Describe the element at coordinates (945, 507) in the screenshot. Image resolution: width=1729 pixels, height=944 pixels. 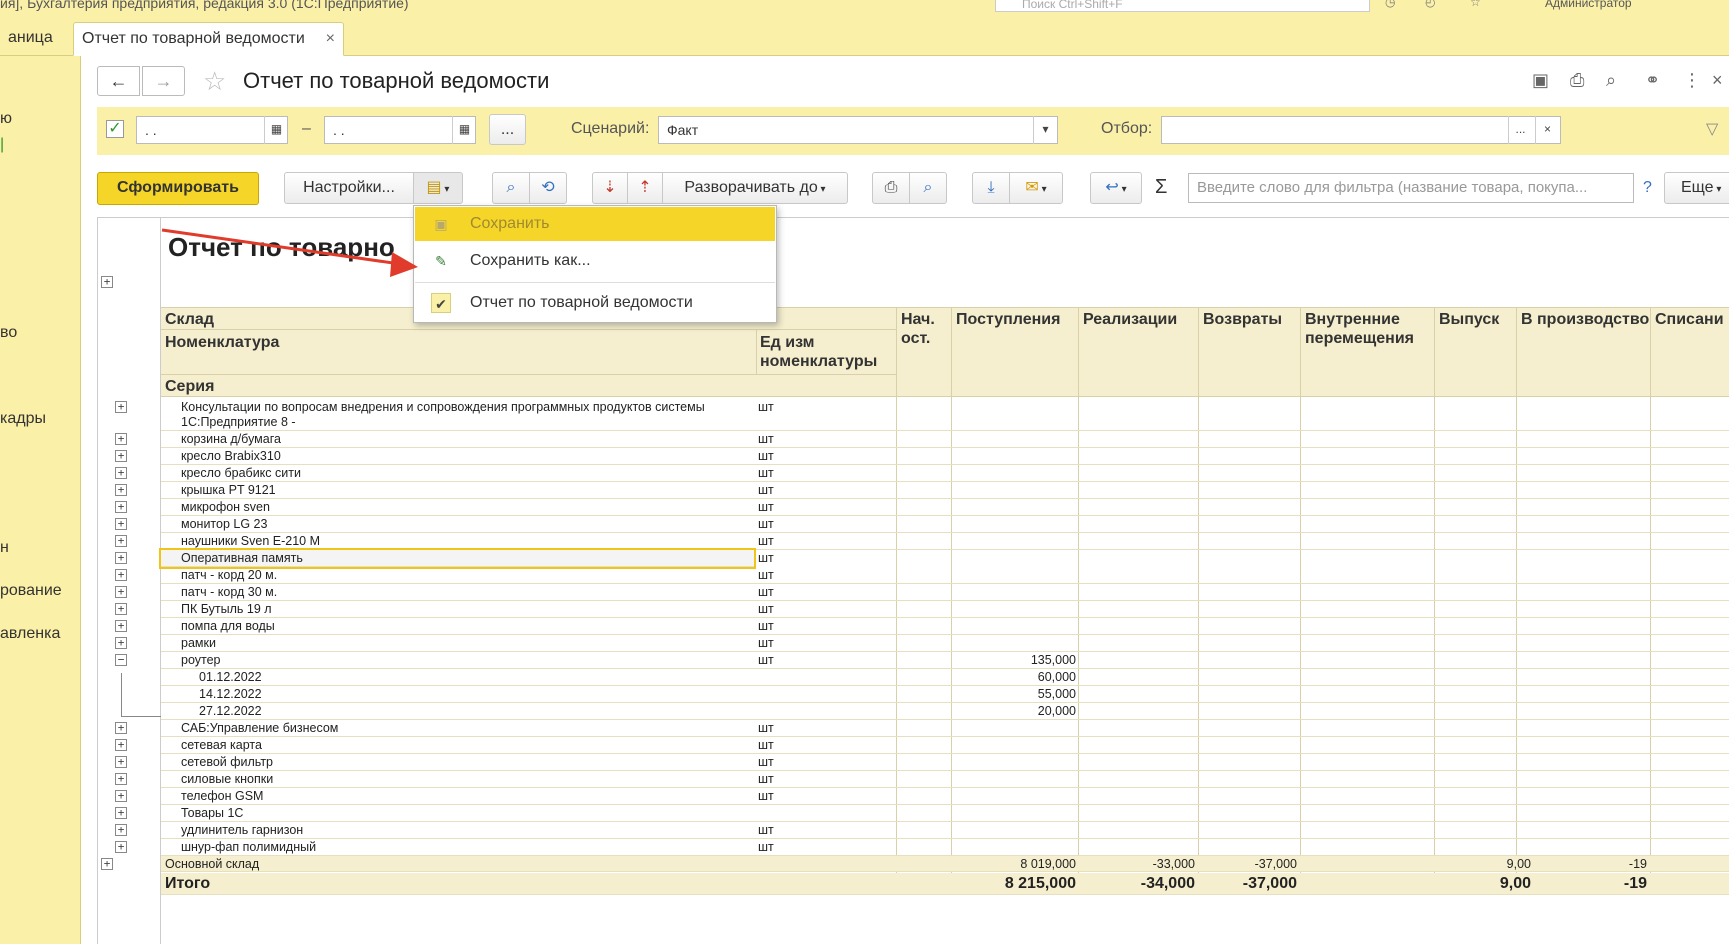
I see `table-row: микрофон sven шт` at that location.